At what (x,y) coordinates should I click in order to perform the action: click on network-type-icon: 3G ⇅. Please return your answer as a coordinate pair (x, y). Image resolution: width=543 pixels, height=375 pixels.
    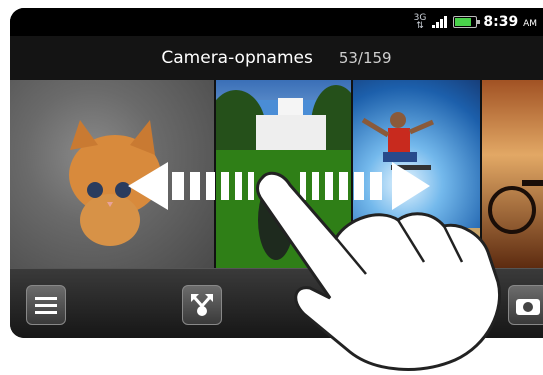
    Looking at the image, I should click on (420, 22).